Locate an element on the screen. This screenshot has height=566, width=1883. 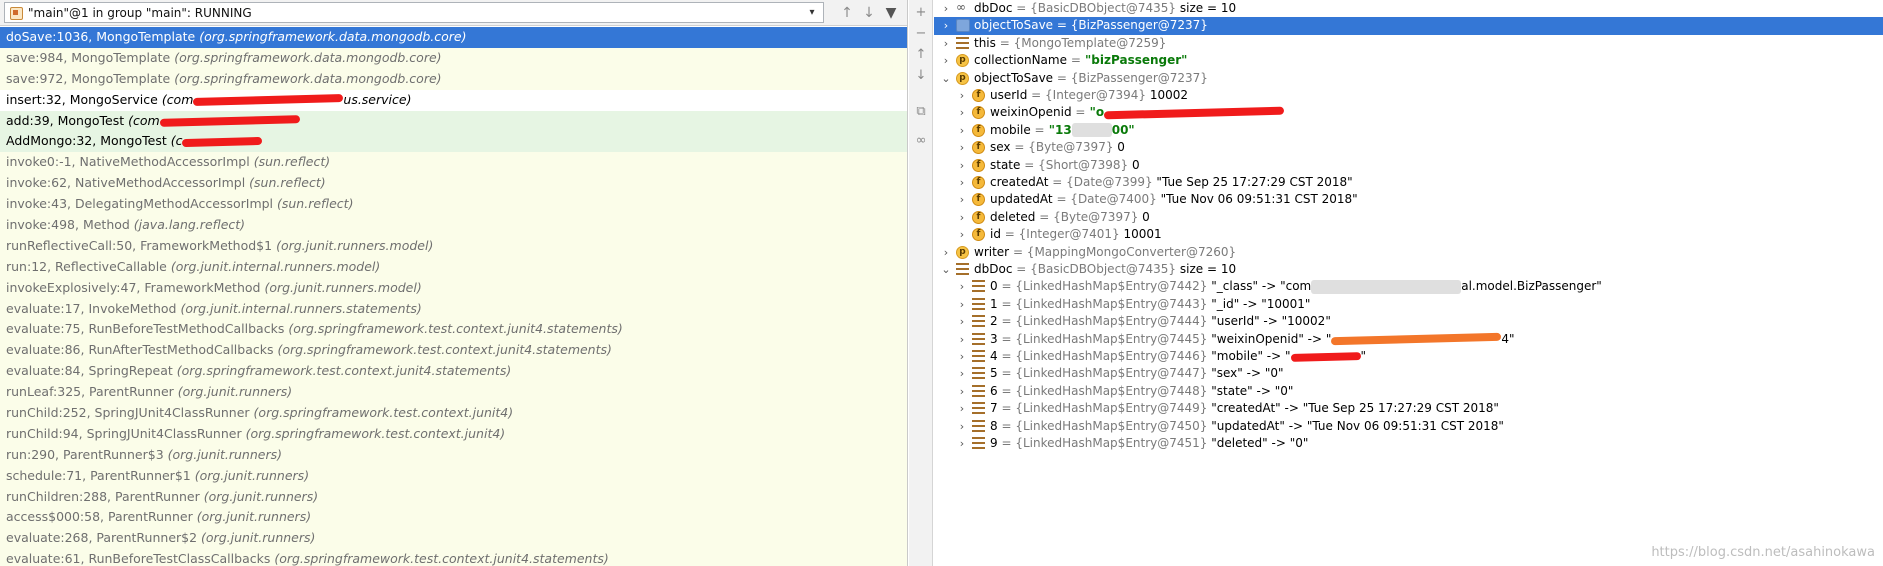
variable-value: "weixinOpenid" -> " is located at coordinates (1269, 338).